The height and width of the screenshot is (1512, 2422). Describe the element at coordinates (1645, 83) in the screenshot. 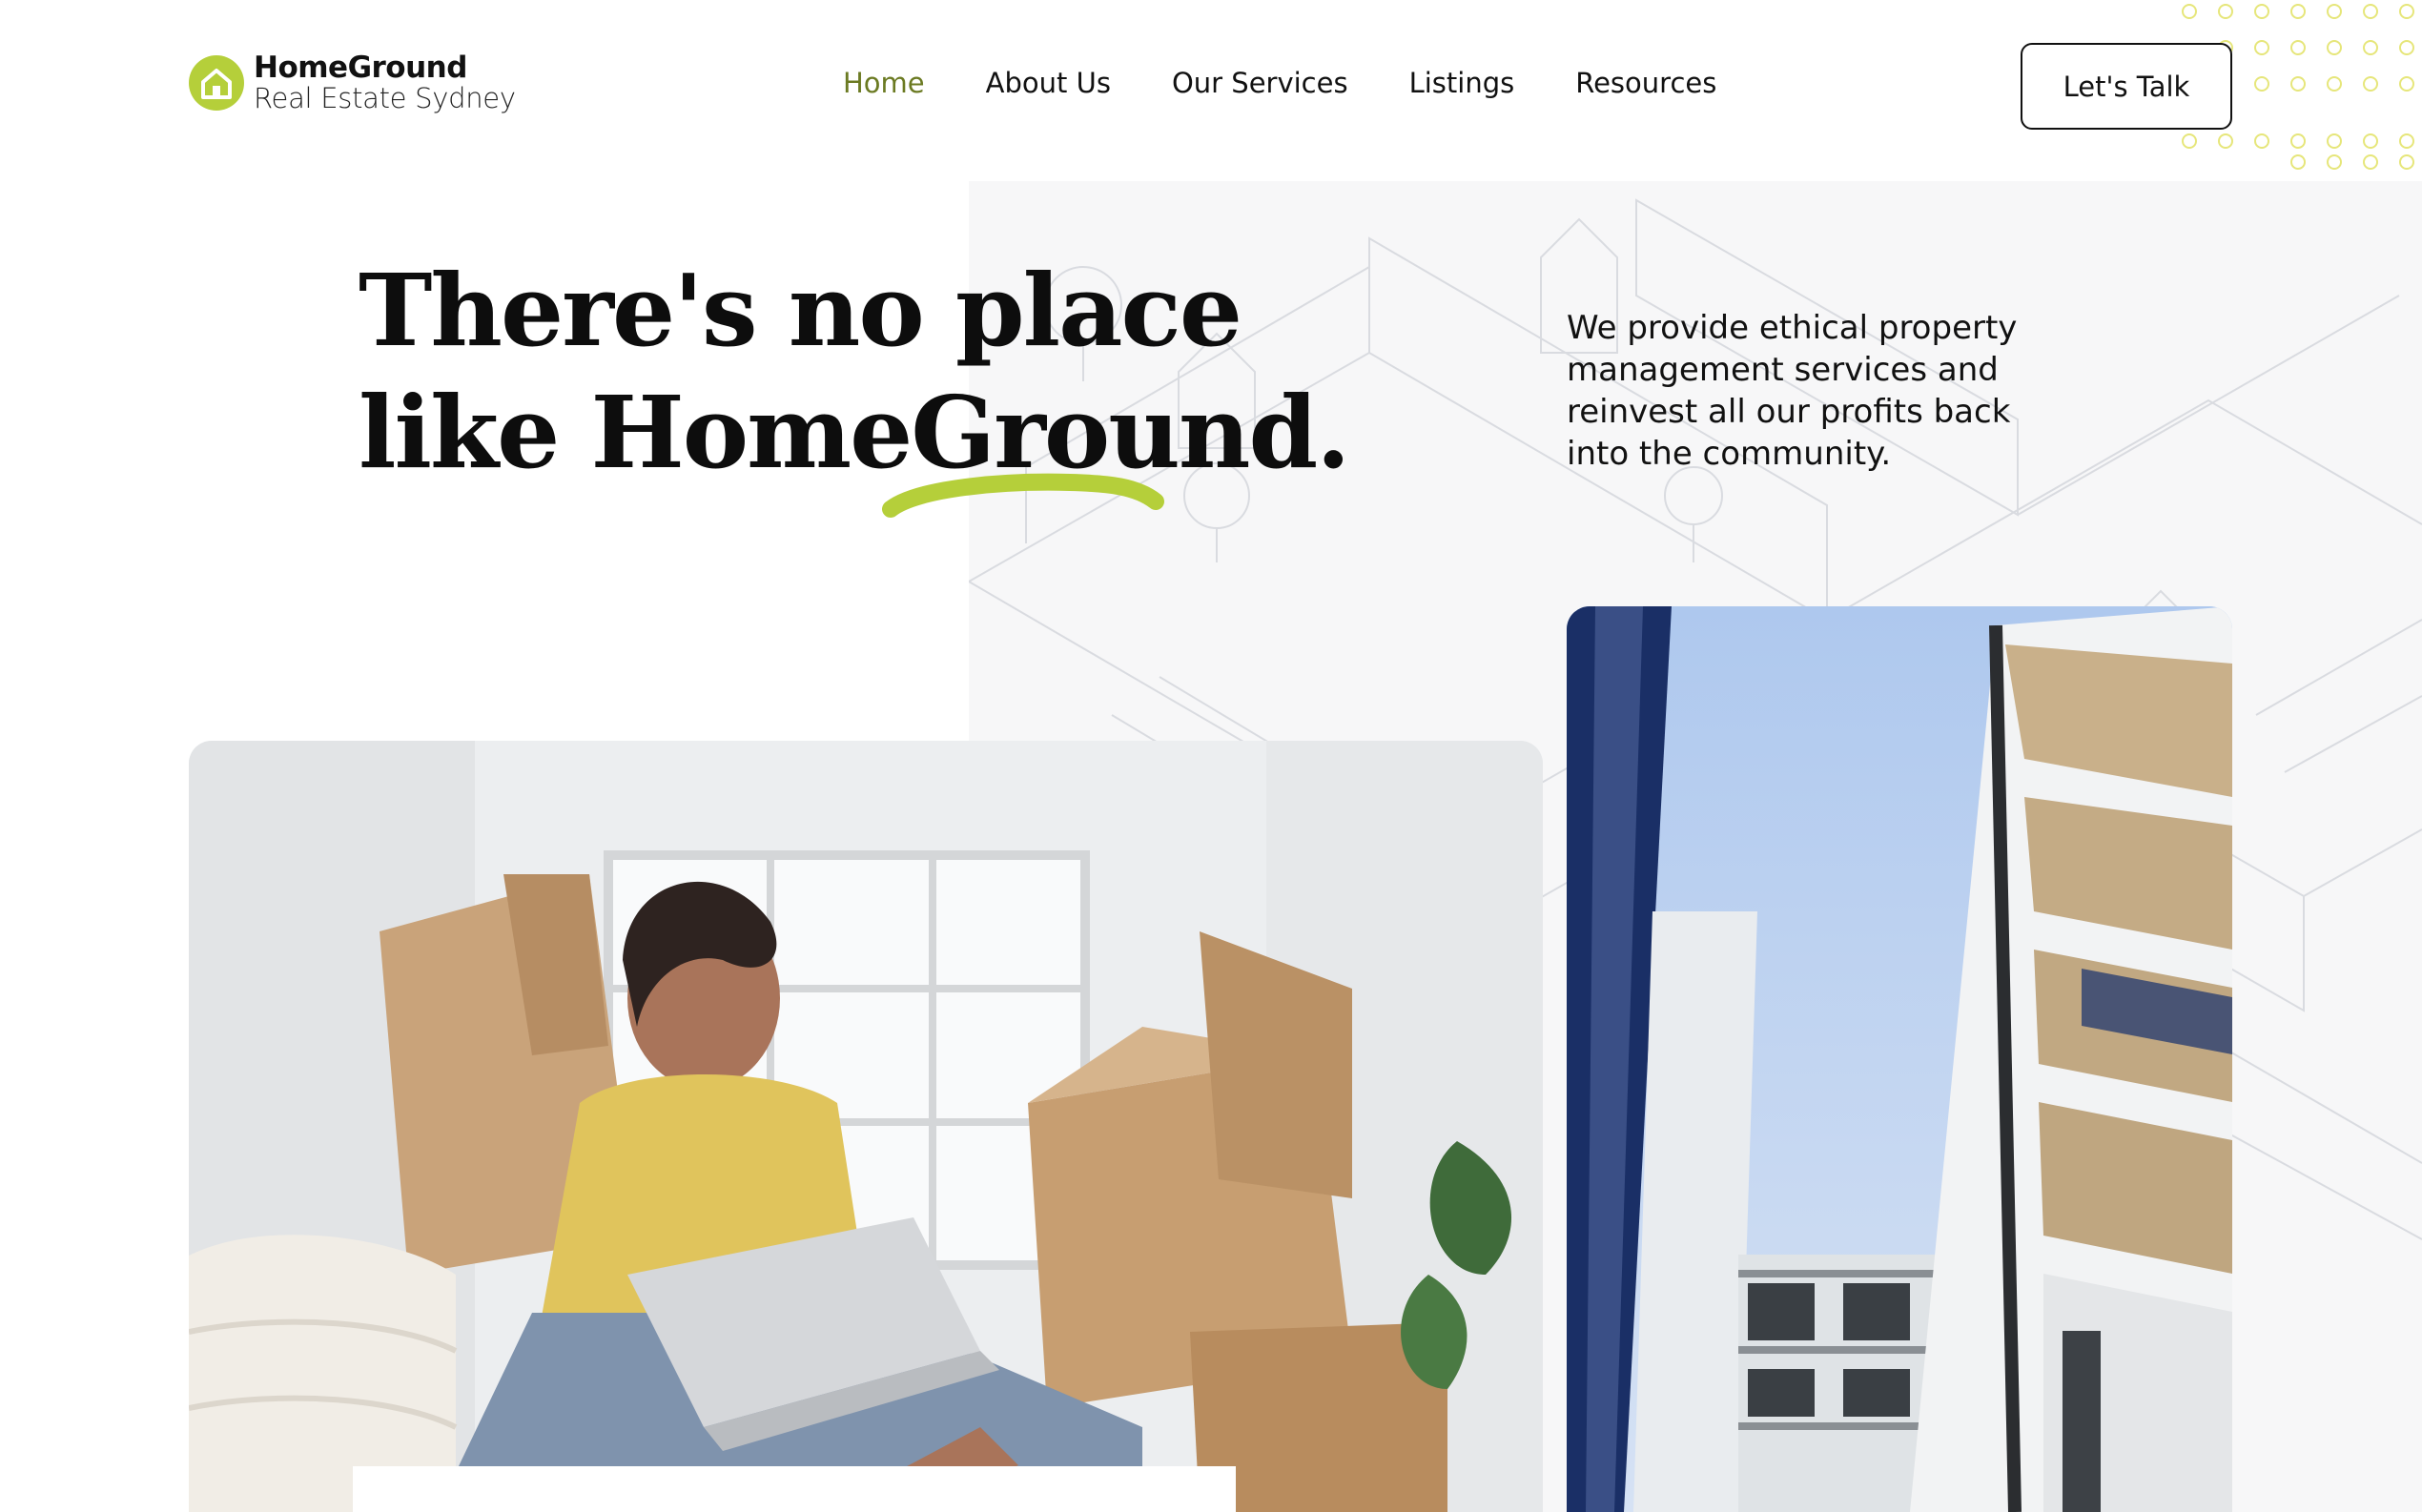

I see `nav-resources: Resources` at that location.